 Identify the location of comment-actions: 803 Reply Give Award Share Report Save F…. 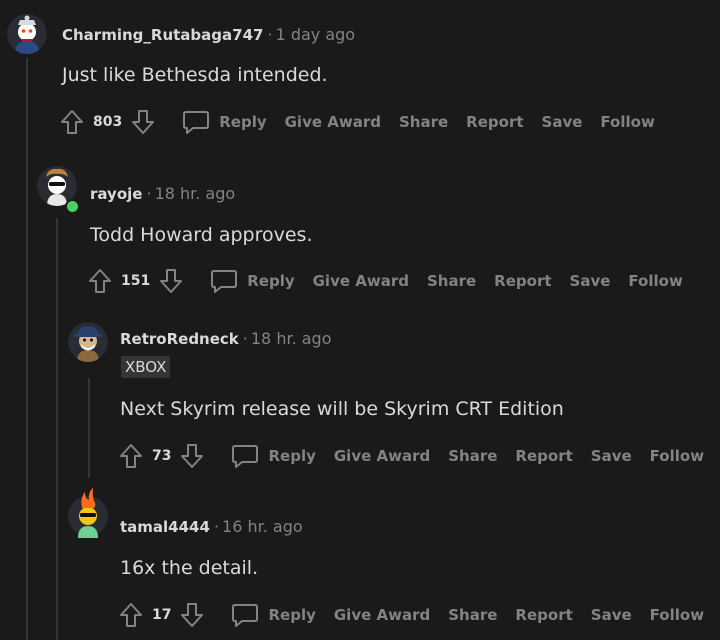
(357, 122).